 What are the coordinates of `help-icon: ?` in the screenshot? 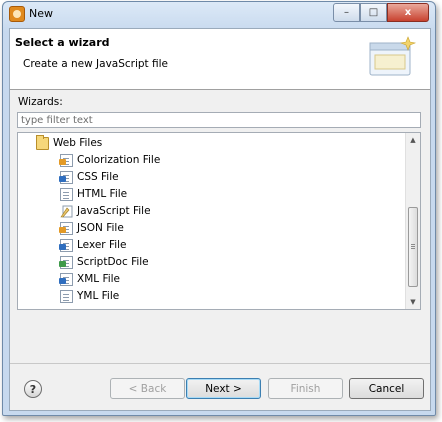 It's located at (33, 389).